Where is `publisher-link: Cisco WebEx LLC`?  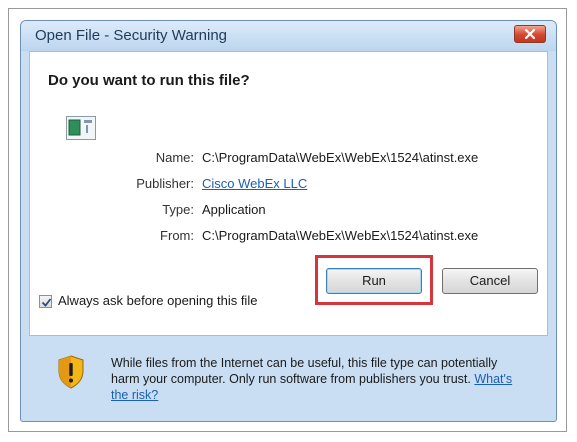
publisher-link: Cisco WebEx LLC is located at coordinates (254, 183).